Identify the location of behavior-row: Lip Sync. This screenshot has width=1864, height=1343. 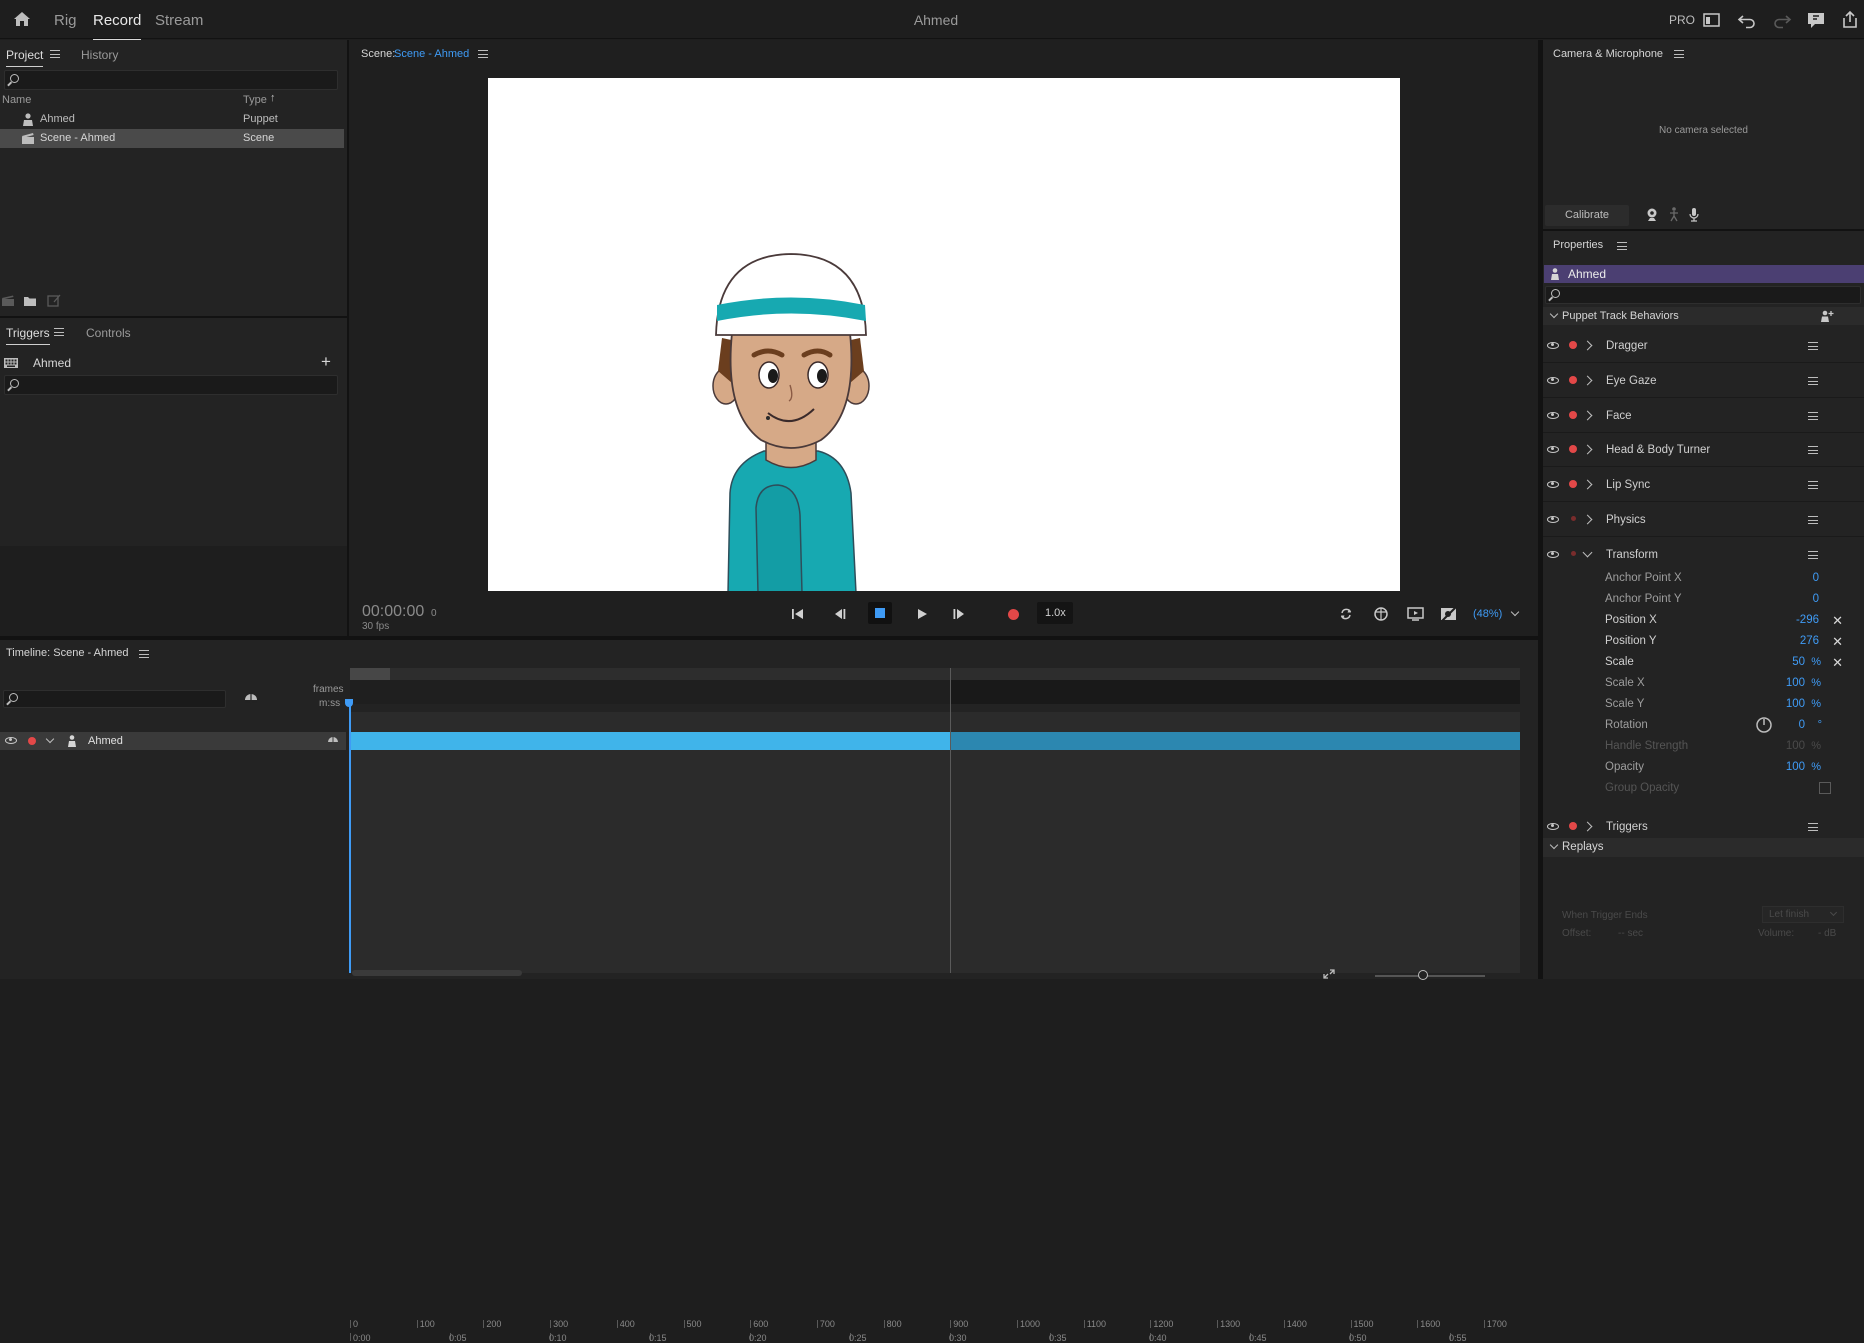
(1703, 485).